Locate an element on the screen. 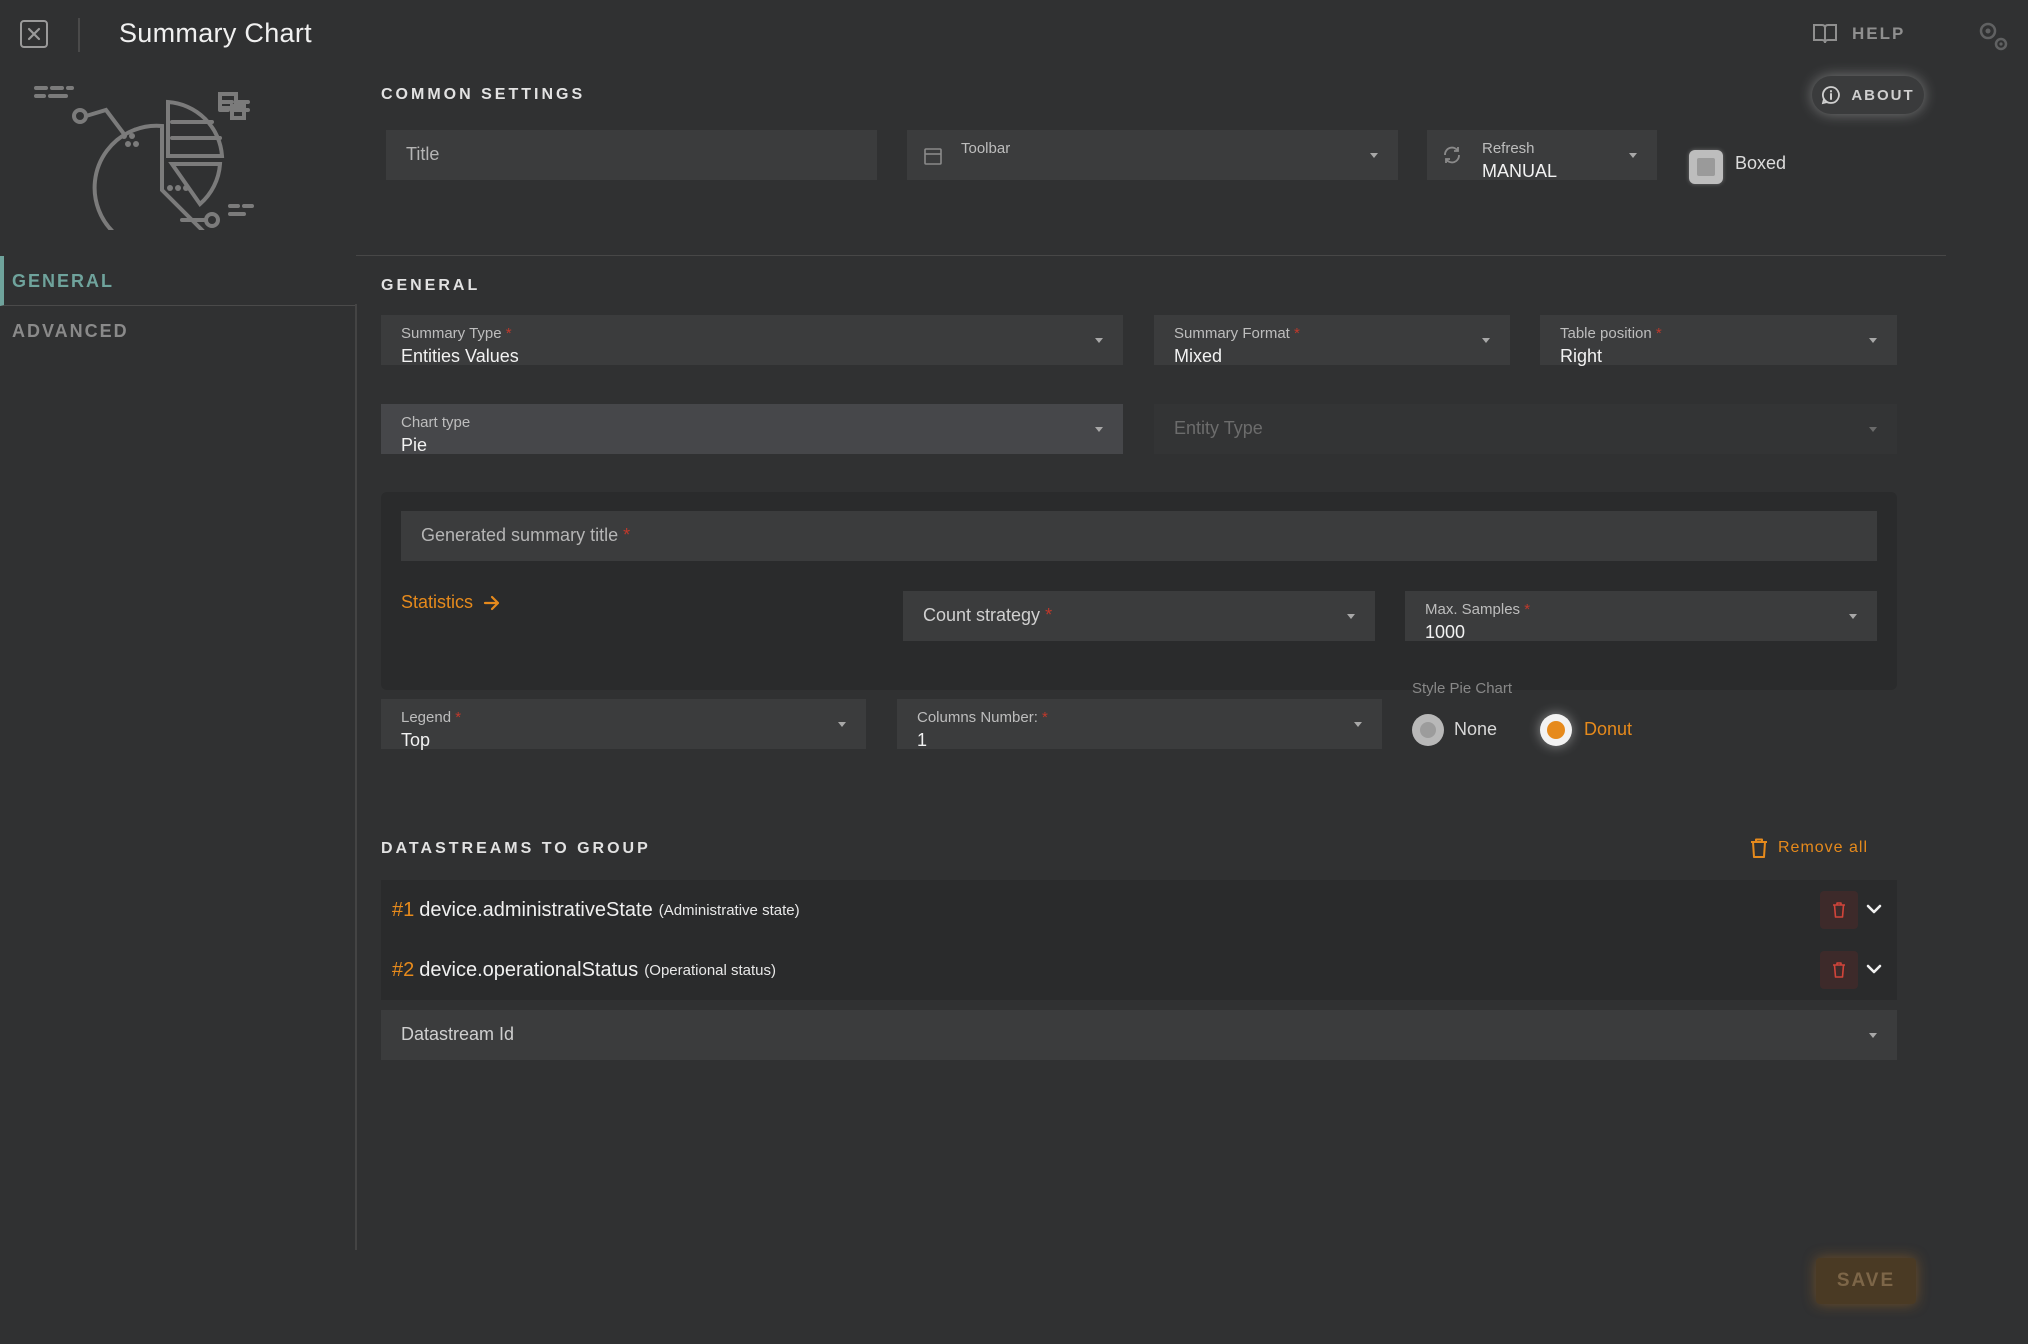 The image size is (2028, 1344). settings-gear-button is located at coordinates (1993, 38).